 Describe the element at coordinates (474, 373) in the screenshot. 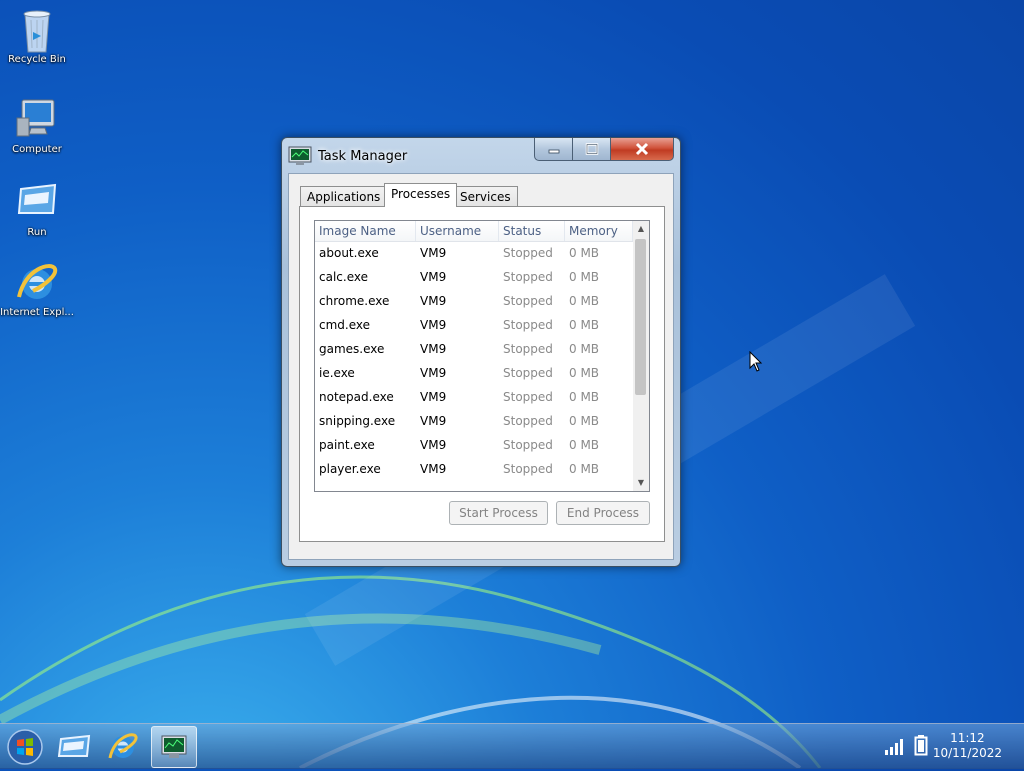

I see `table-row: ie.exe VM9 Stopped 0 MB` at that location.